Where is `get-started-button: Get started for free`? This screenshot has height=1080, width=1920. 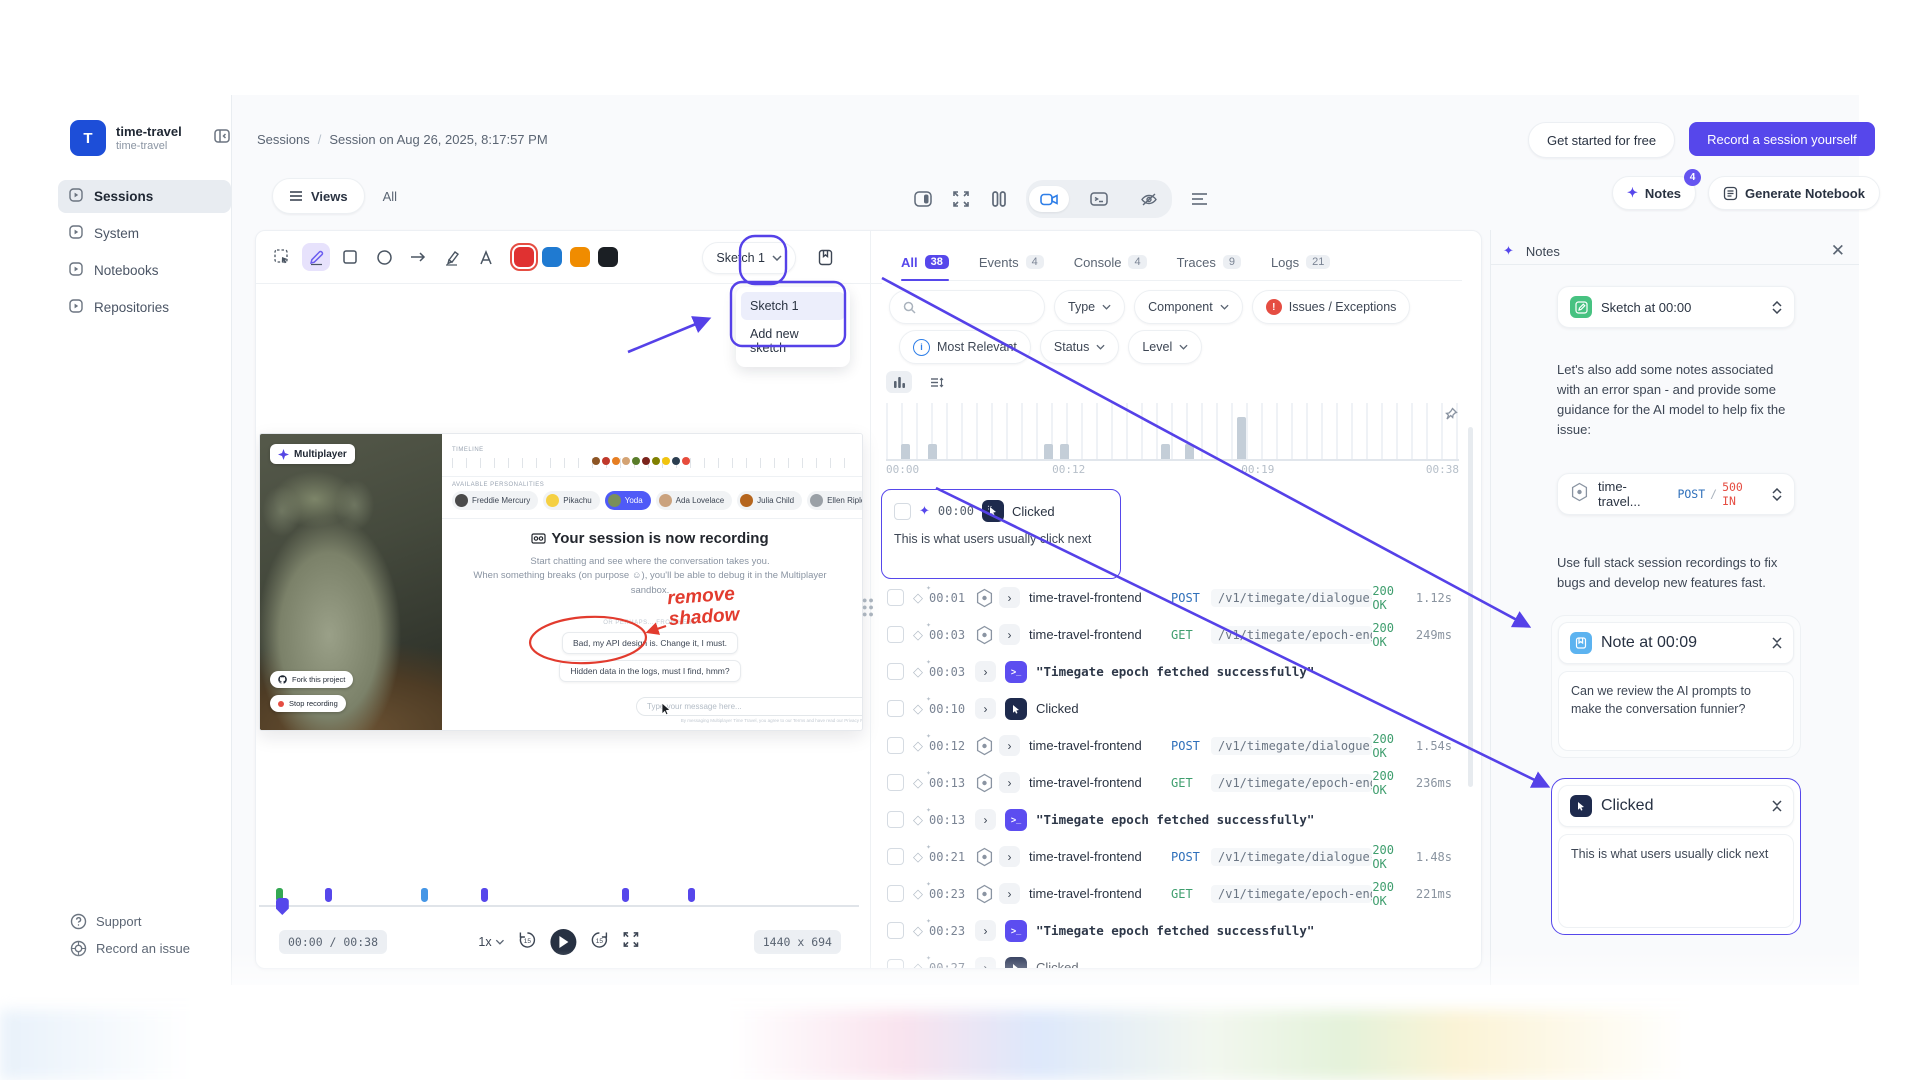
get-started-button: Get started for free is located at coordinates (1602, 140).